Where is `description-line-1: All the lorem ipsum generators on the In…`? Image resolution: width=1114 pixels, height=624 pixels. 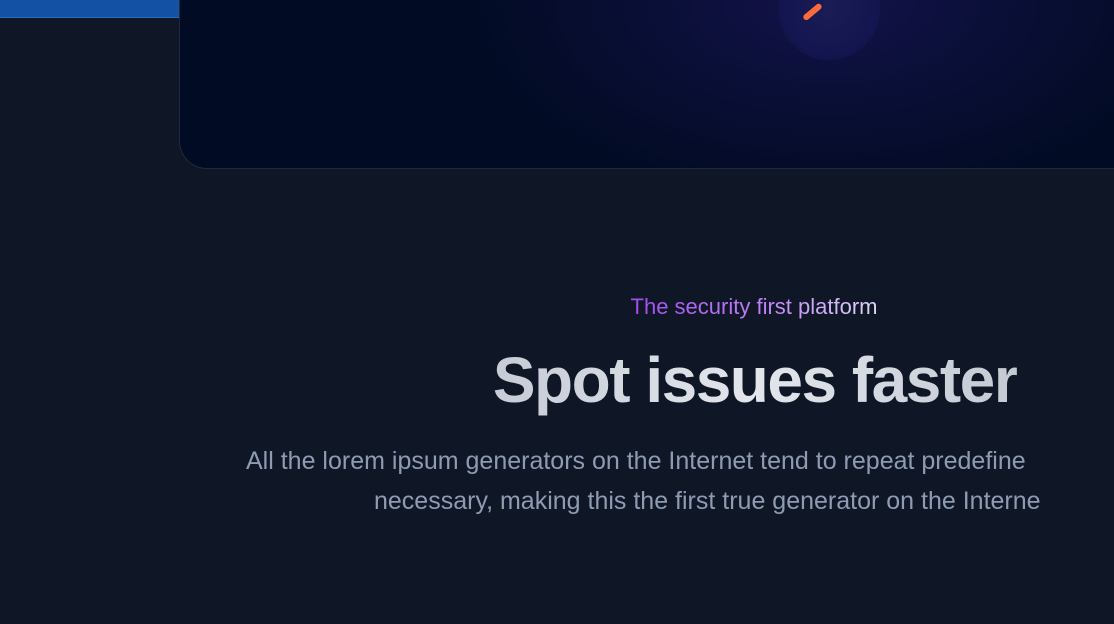 description-line-1: All the lorem ipsum generators on the In… is located at coordinates (636, 461).